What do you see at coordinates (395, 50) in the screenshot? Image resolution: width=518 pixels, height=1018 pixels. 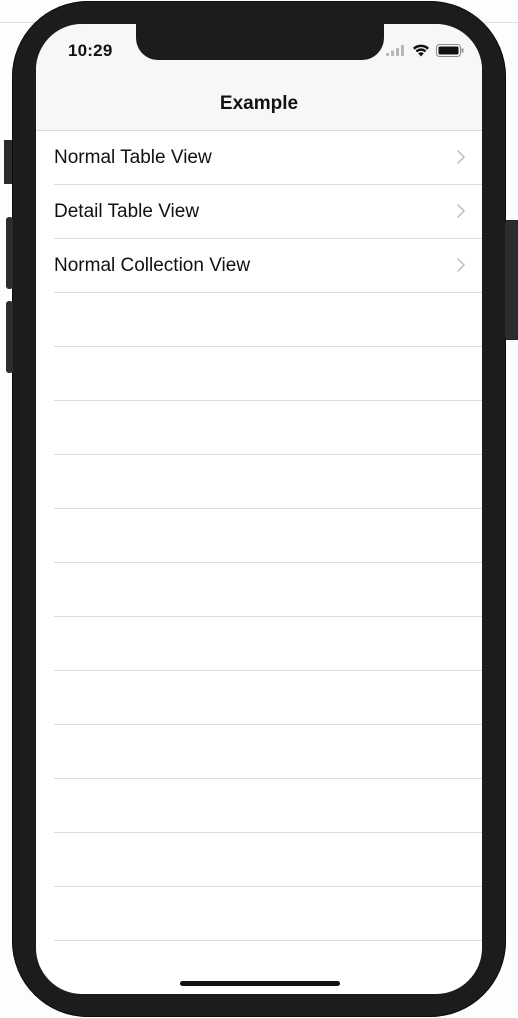 I see `cellular-signal-icon` at bounding box center [395, 50].